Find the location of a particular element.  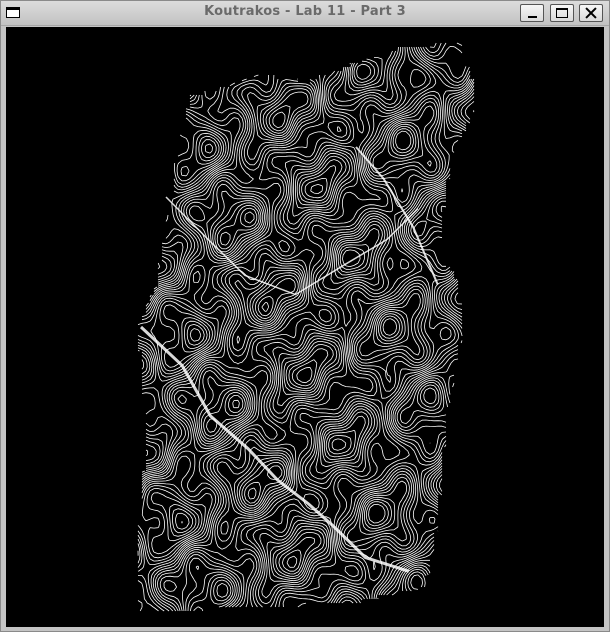

close-button is located at coordinates (591, 13).